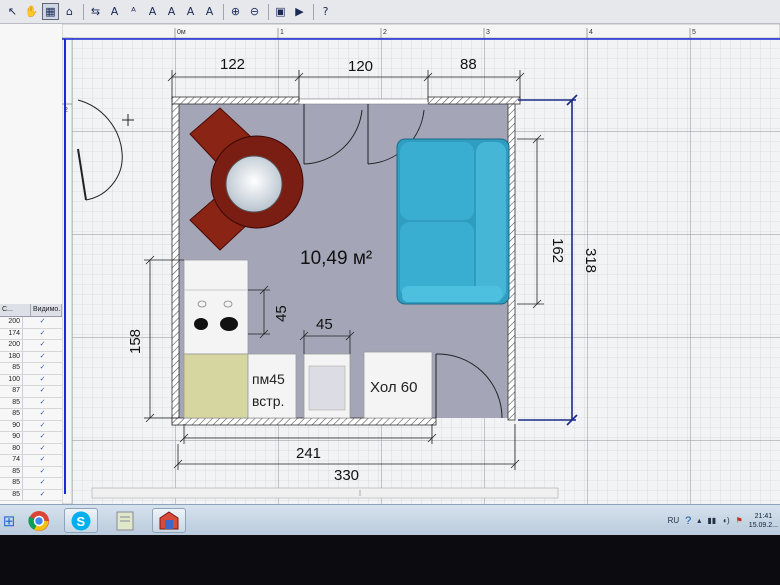 Image resolution: width=780 pixels, height=585 pixels. Describe the element at coordinates (81, 520) in the screenshot. I see `taskbar-app-skype: S` at that location.